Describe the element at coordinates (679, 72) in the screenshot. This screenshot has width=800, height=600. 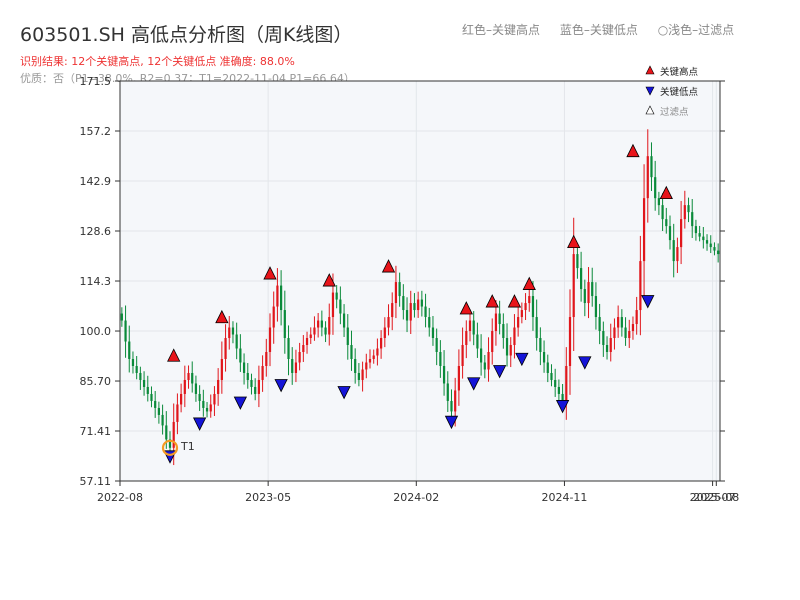
I see `legend-high-label: 关键高点` at that location.